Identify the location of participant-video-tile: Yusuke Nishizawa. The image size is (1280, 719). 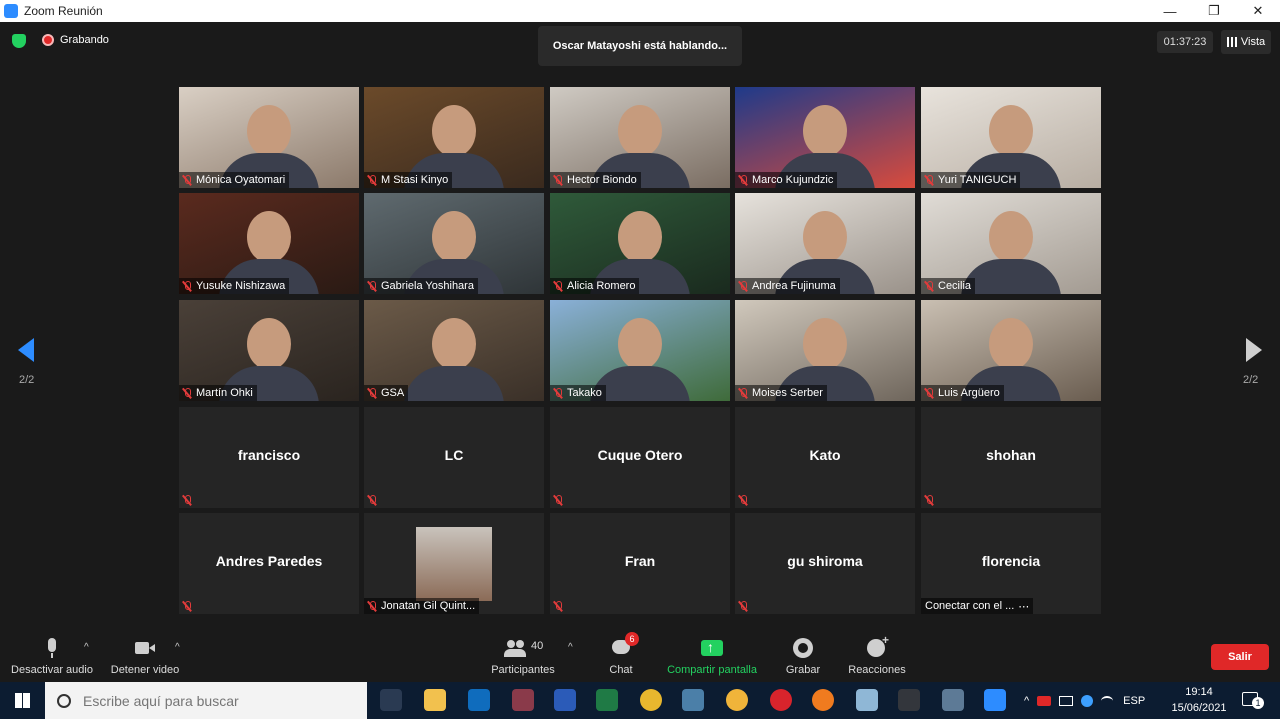
(269, 243).